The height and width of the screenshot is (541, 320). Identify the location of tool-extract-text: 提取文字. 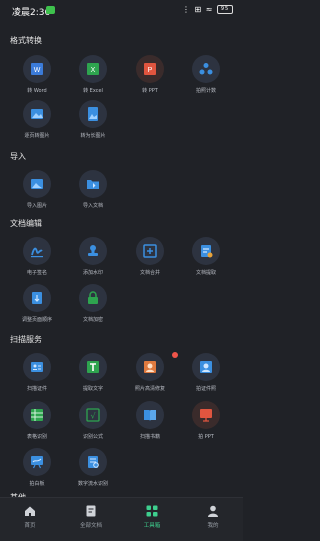
(93, 372).